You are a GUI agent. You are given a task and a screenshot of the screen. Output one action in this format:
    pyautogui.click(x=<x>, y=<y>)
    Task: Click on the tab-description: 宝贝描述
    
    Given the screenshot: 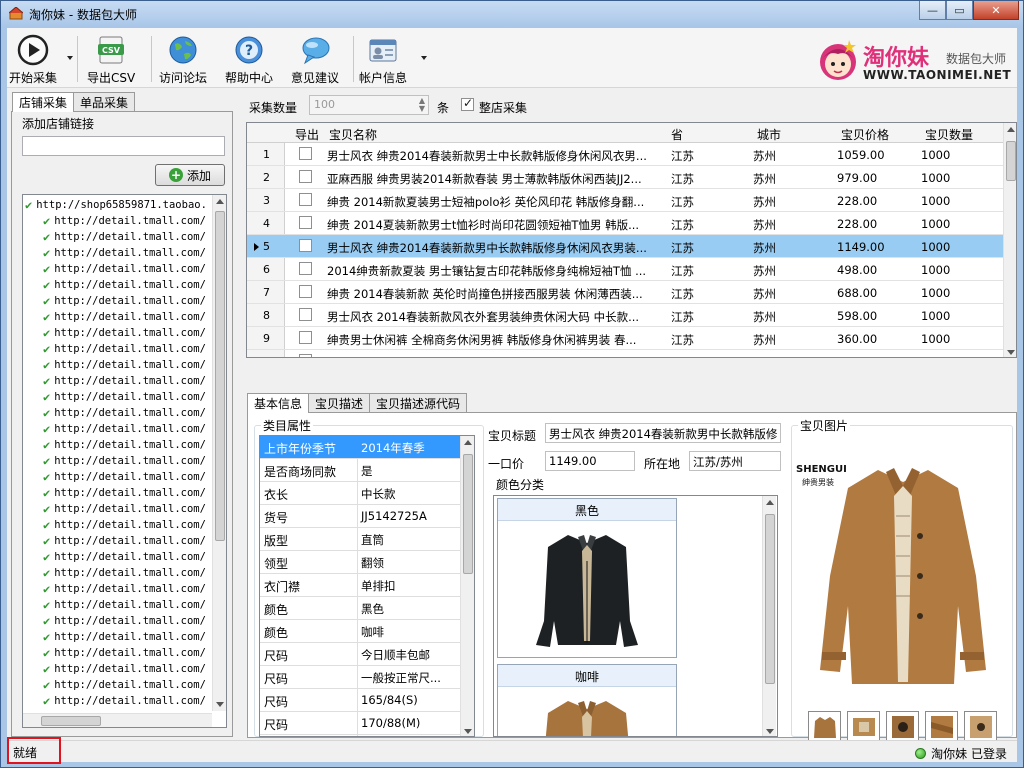 What is the action you would take?
    pyautogui.click(x=339, y=402)
    